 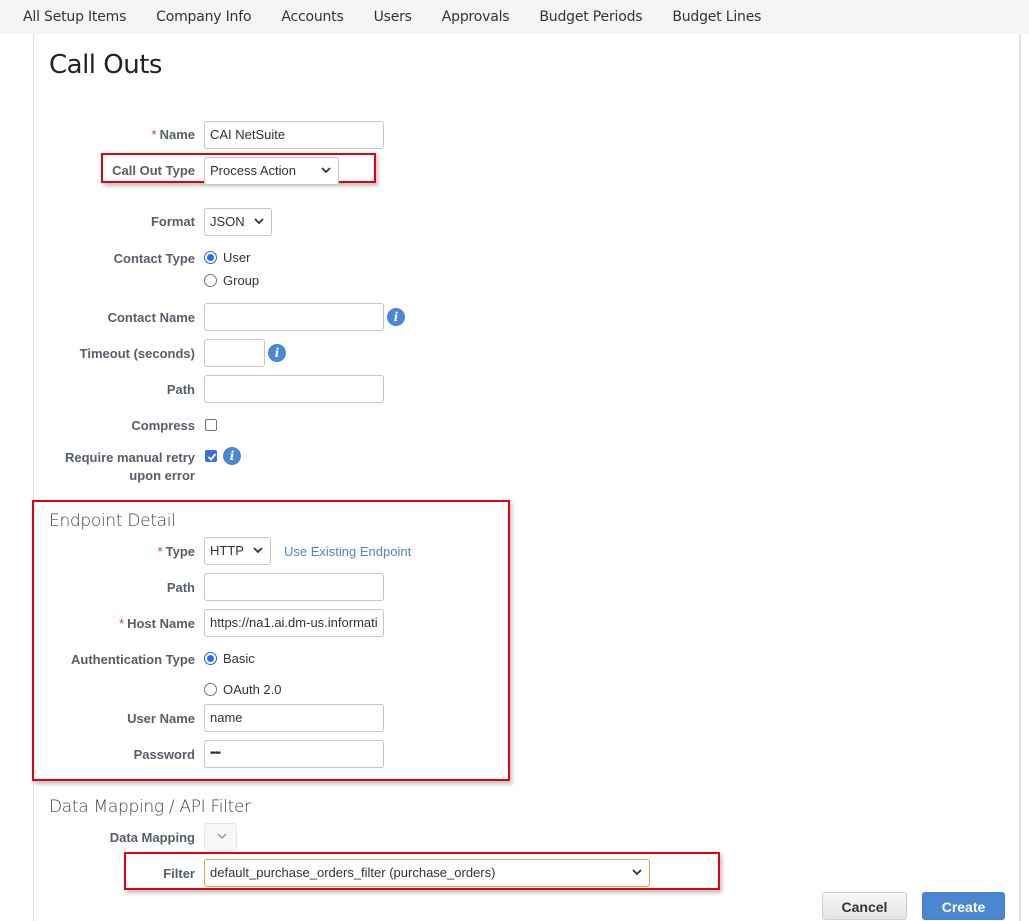 What do you see at coordinates (294, 317) in the screenshot?
I see `contact-name-input` at bounding box center [294, 317].